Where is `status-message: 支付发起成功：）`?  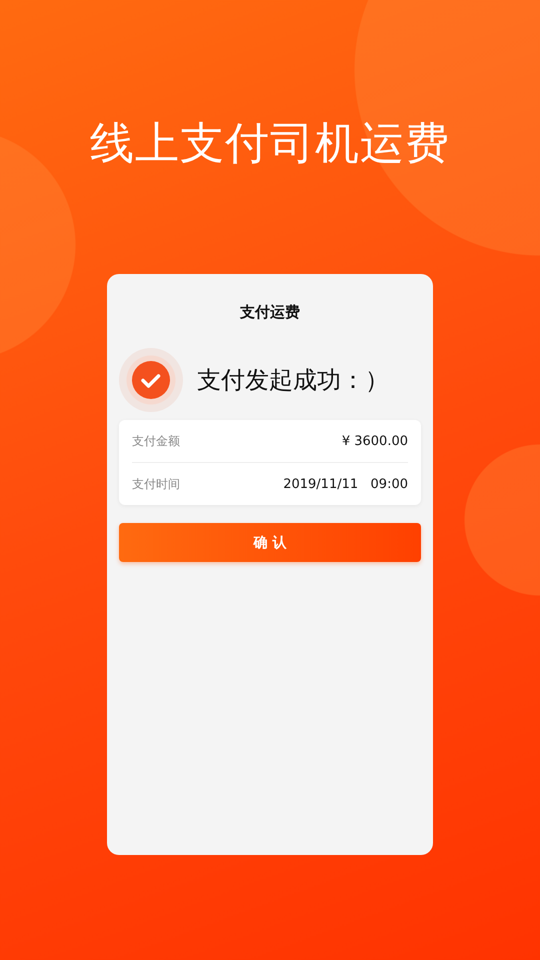
status-message: 支付发起成功：） is located at coordinates (293, 380).